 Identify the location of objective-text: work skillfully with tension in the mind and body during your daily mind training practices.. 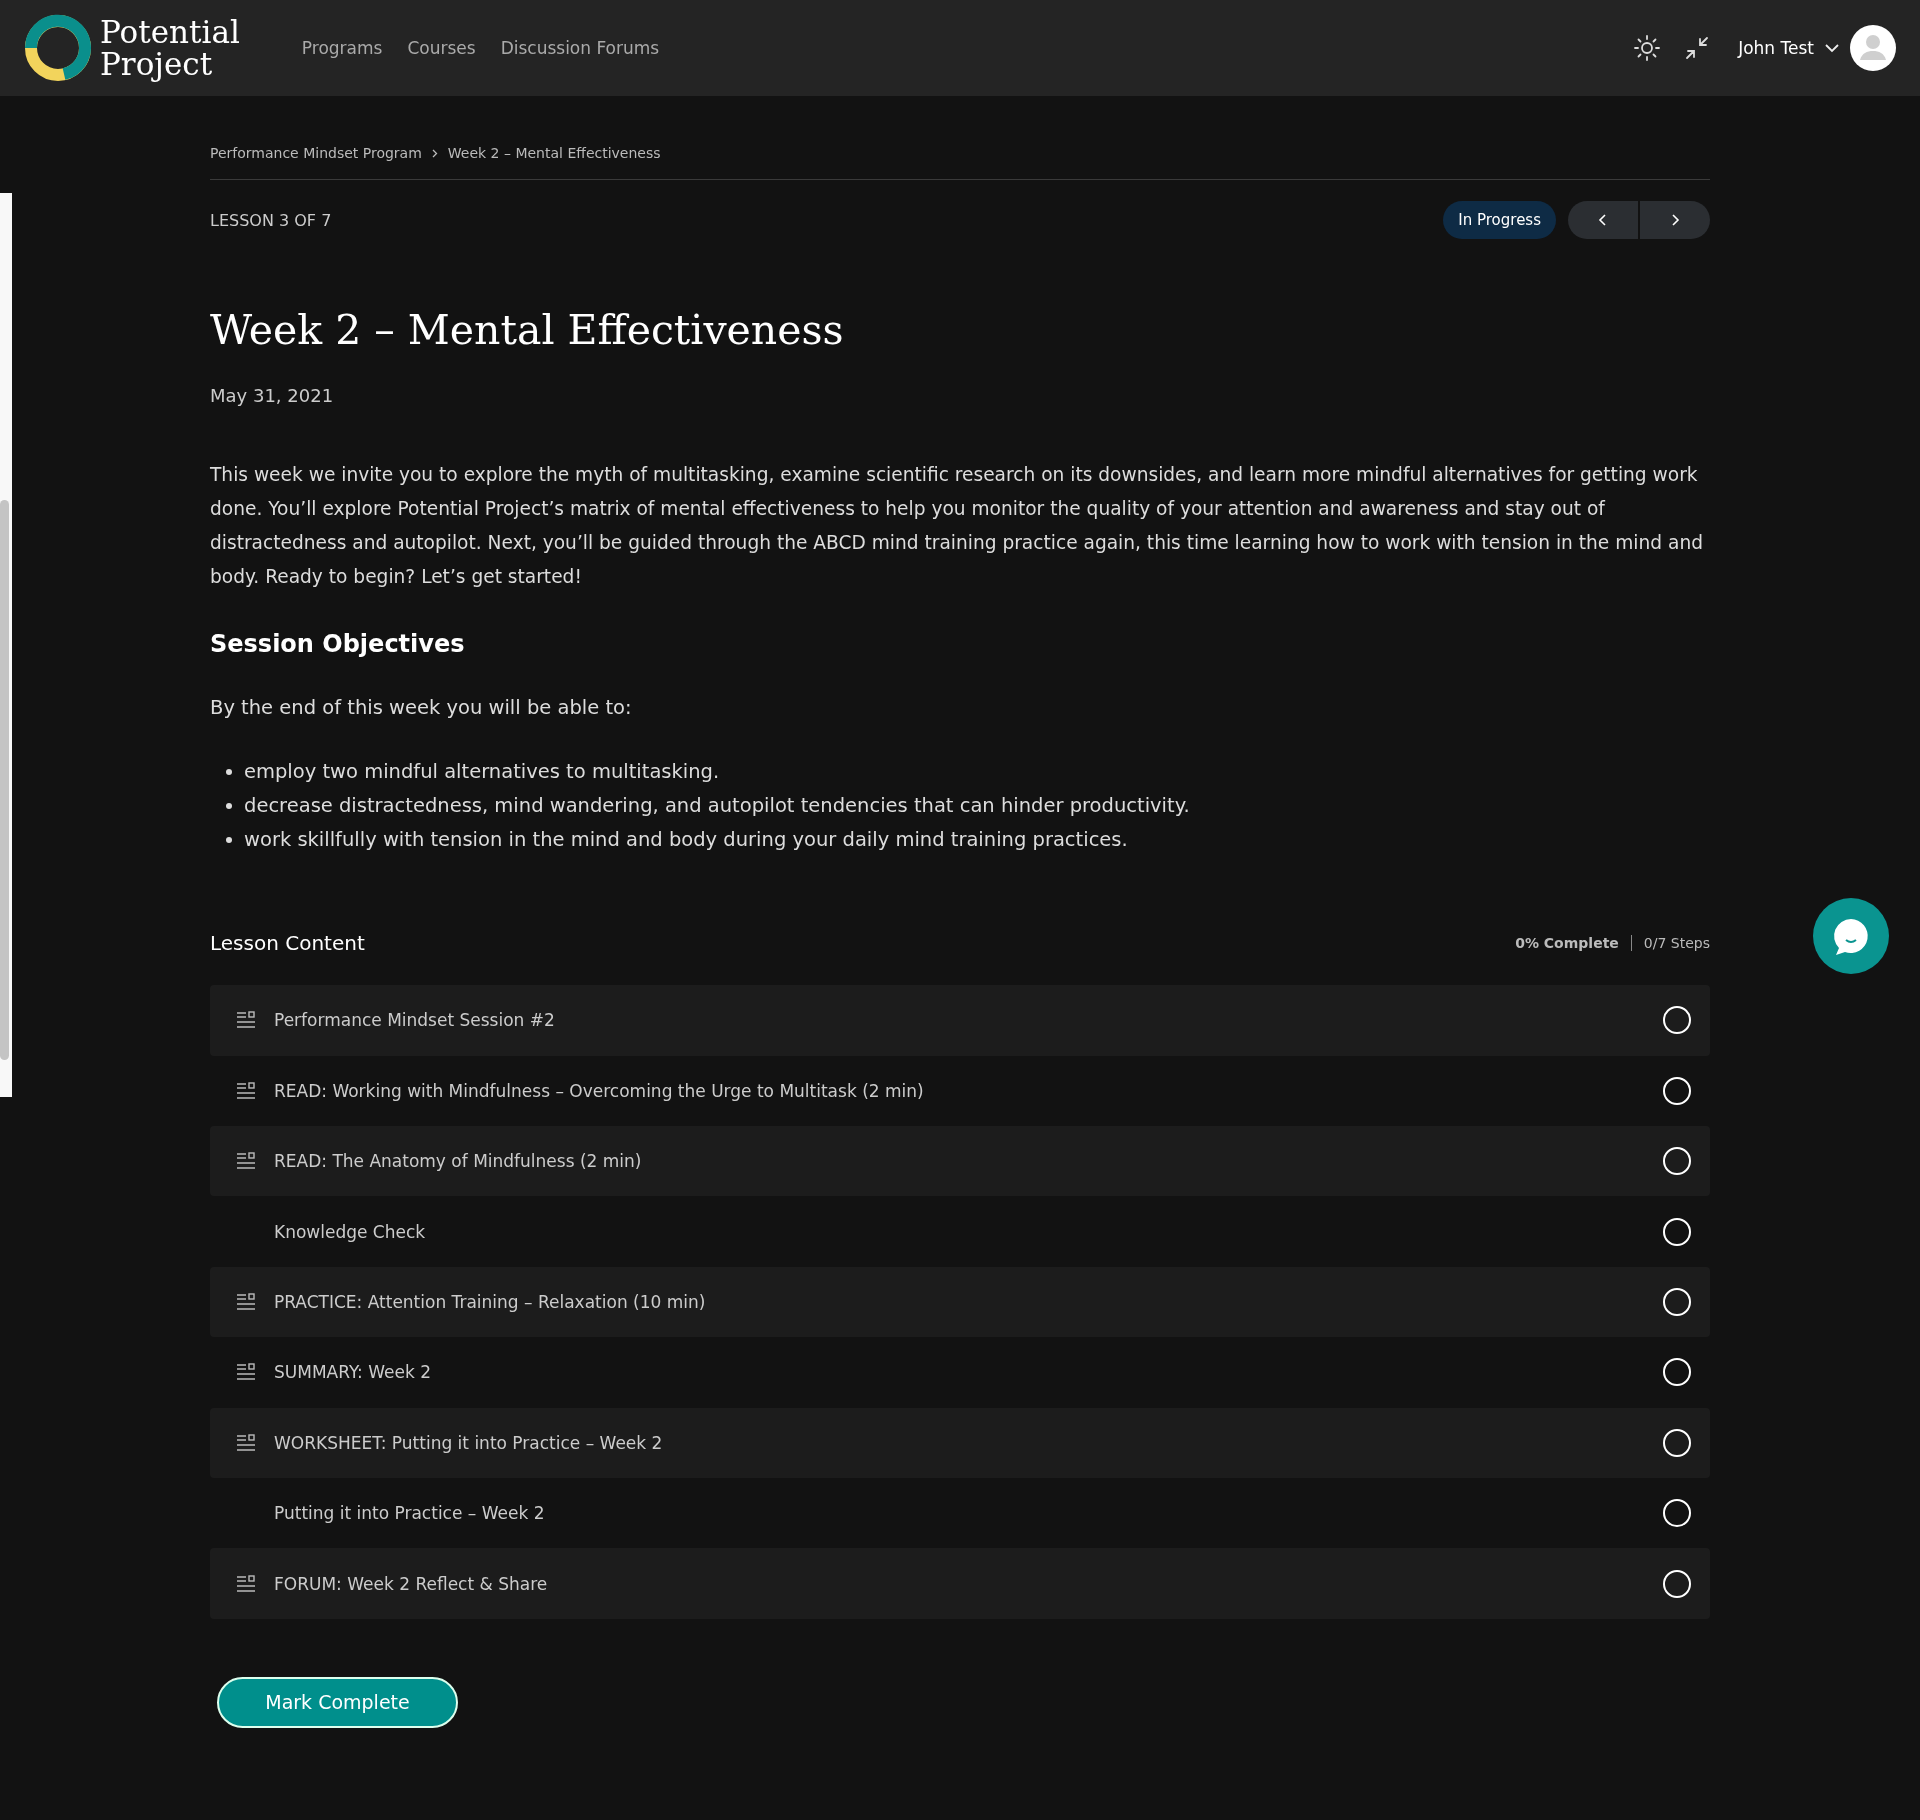
(686, 840).